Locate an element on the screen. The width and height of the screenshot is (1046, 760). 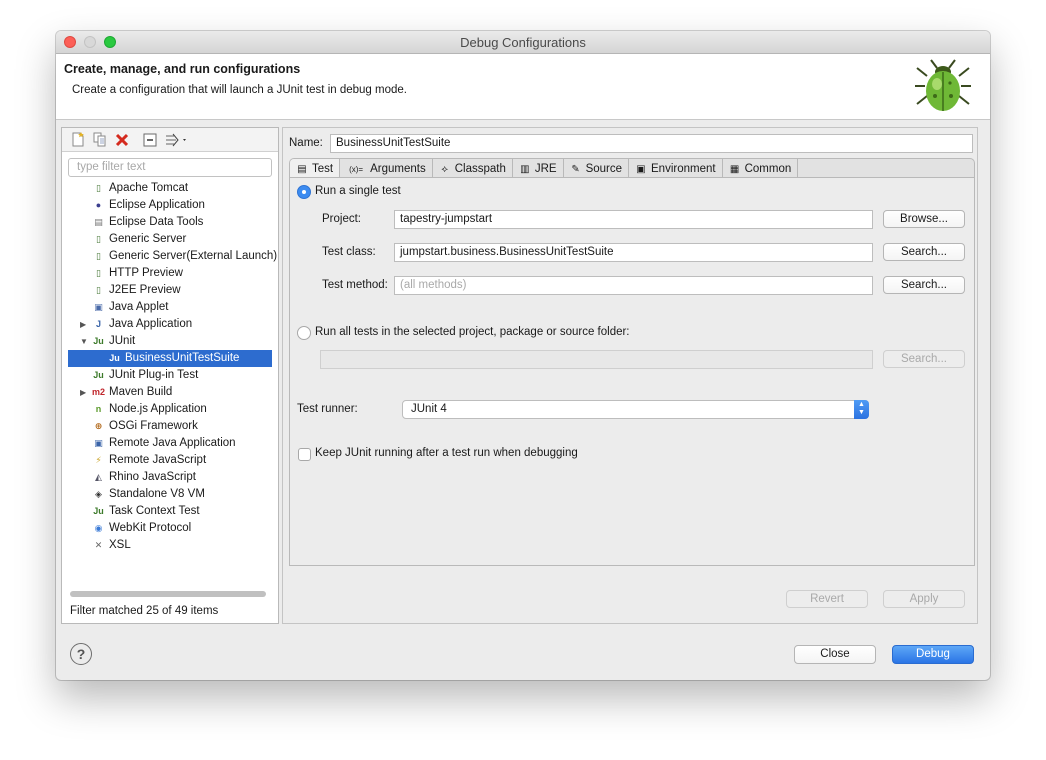
jre-tab-icon: ▥ is located at coordinates (525, 169).